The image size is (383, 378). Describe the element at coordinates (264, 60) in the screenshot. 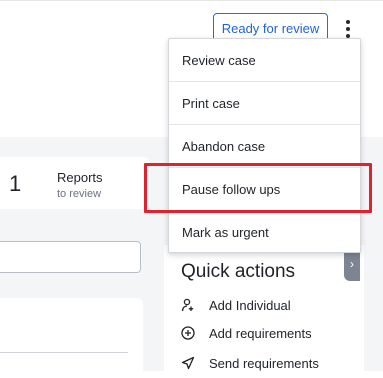

I see `menu-item-review-case: Review case` at that location.